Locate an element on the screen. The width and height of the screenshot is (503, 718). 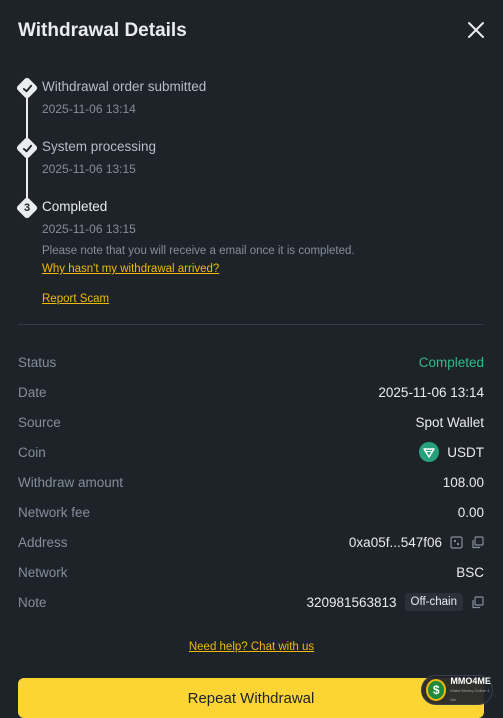
row-label: Status is located at coordinates (37, 362).